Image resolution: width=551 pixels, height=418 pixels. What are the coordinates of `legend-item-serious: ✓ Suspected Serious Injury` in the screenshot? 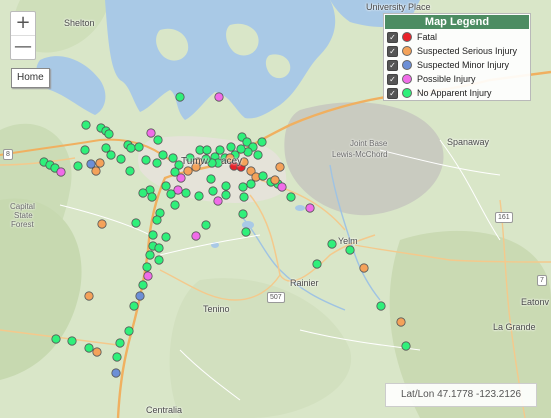 It's located at (457, 51).